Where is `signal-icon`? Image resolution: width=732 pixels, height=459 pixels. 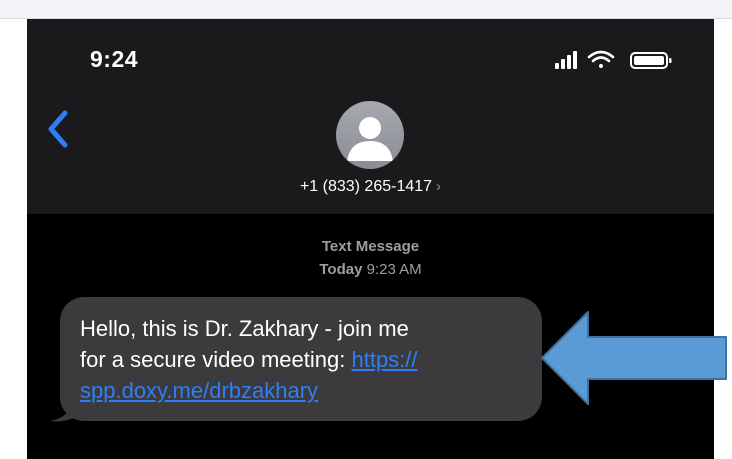 signal-icon is located at coordinates (566, 60).